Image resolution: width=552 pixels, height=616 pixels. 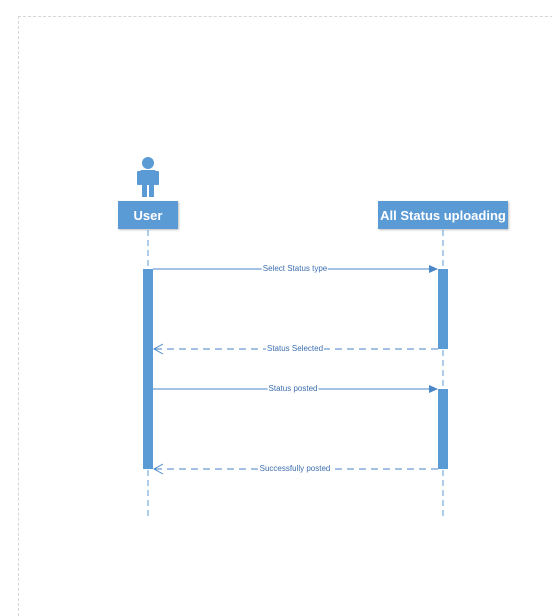 I want to click on person-icon, so click(x=148, y=177).